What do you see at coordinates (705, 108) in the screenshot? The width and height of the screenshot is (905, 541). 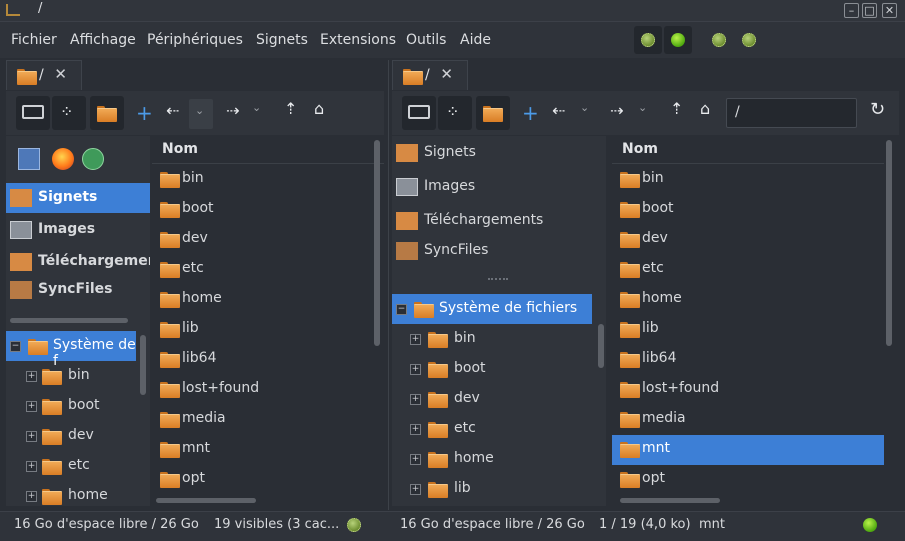 I see `right-home-icon: ⌂` at bounding box center [705, 108].